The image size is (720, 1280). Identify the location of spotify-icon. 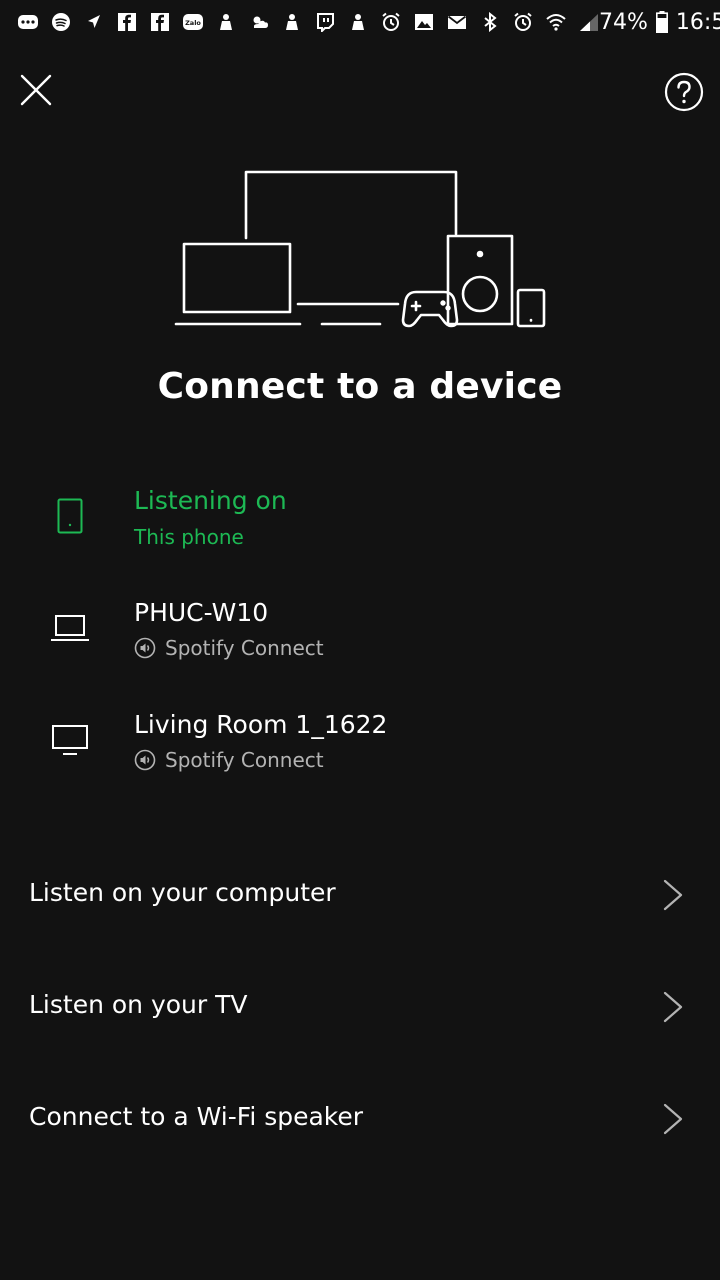
(61, 22).